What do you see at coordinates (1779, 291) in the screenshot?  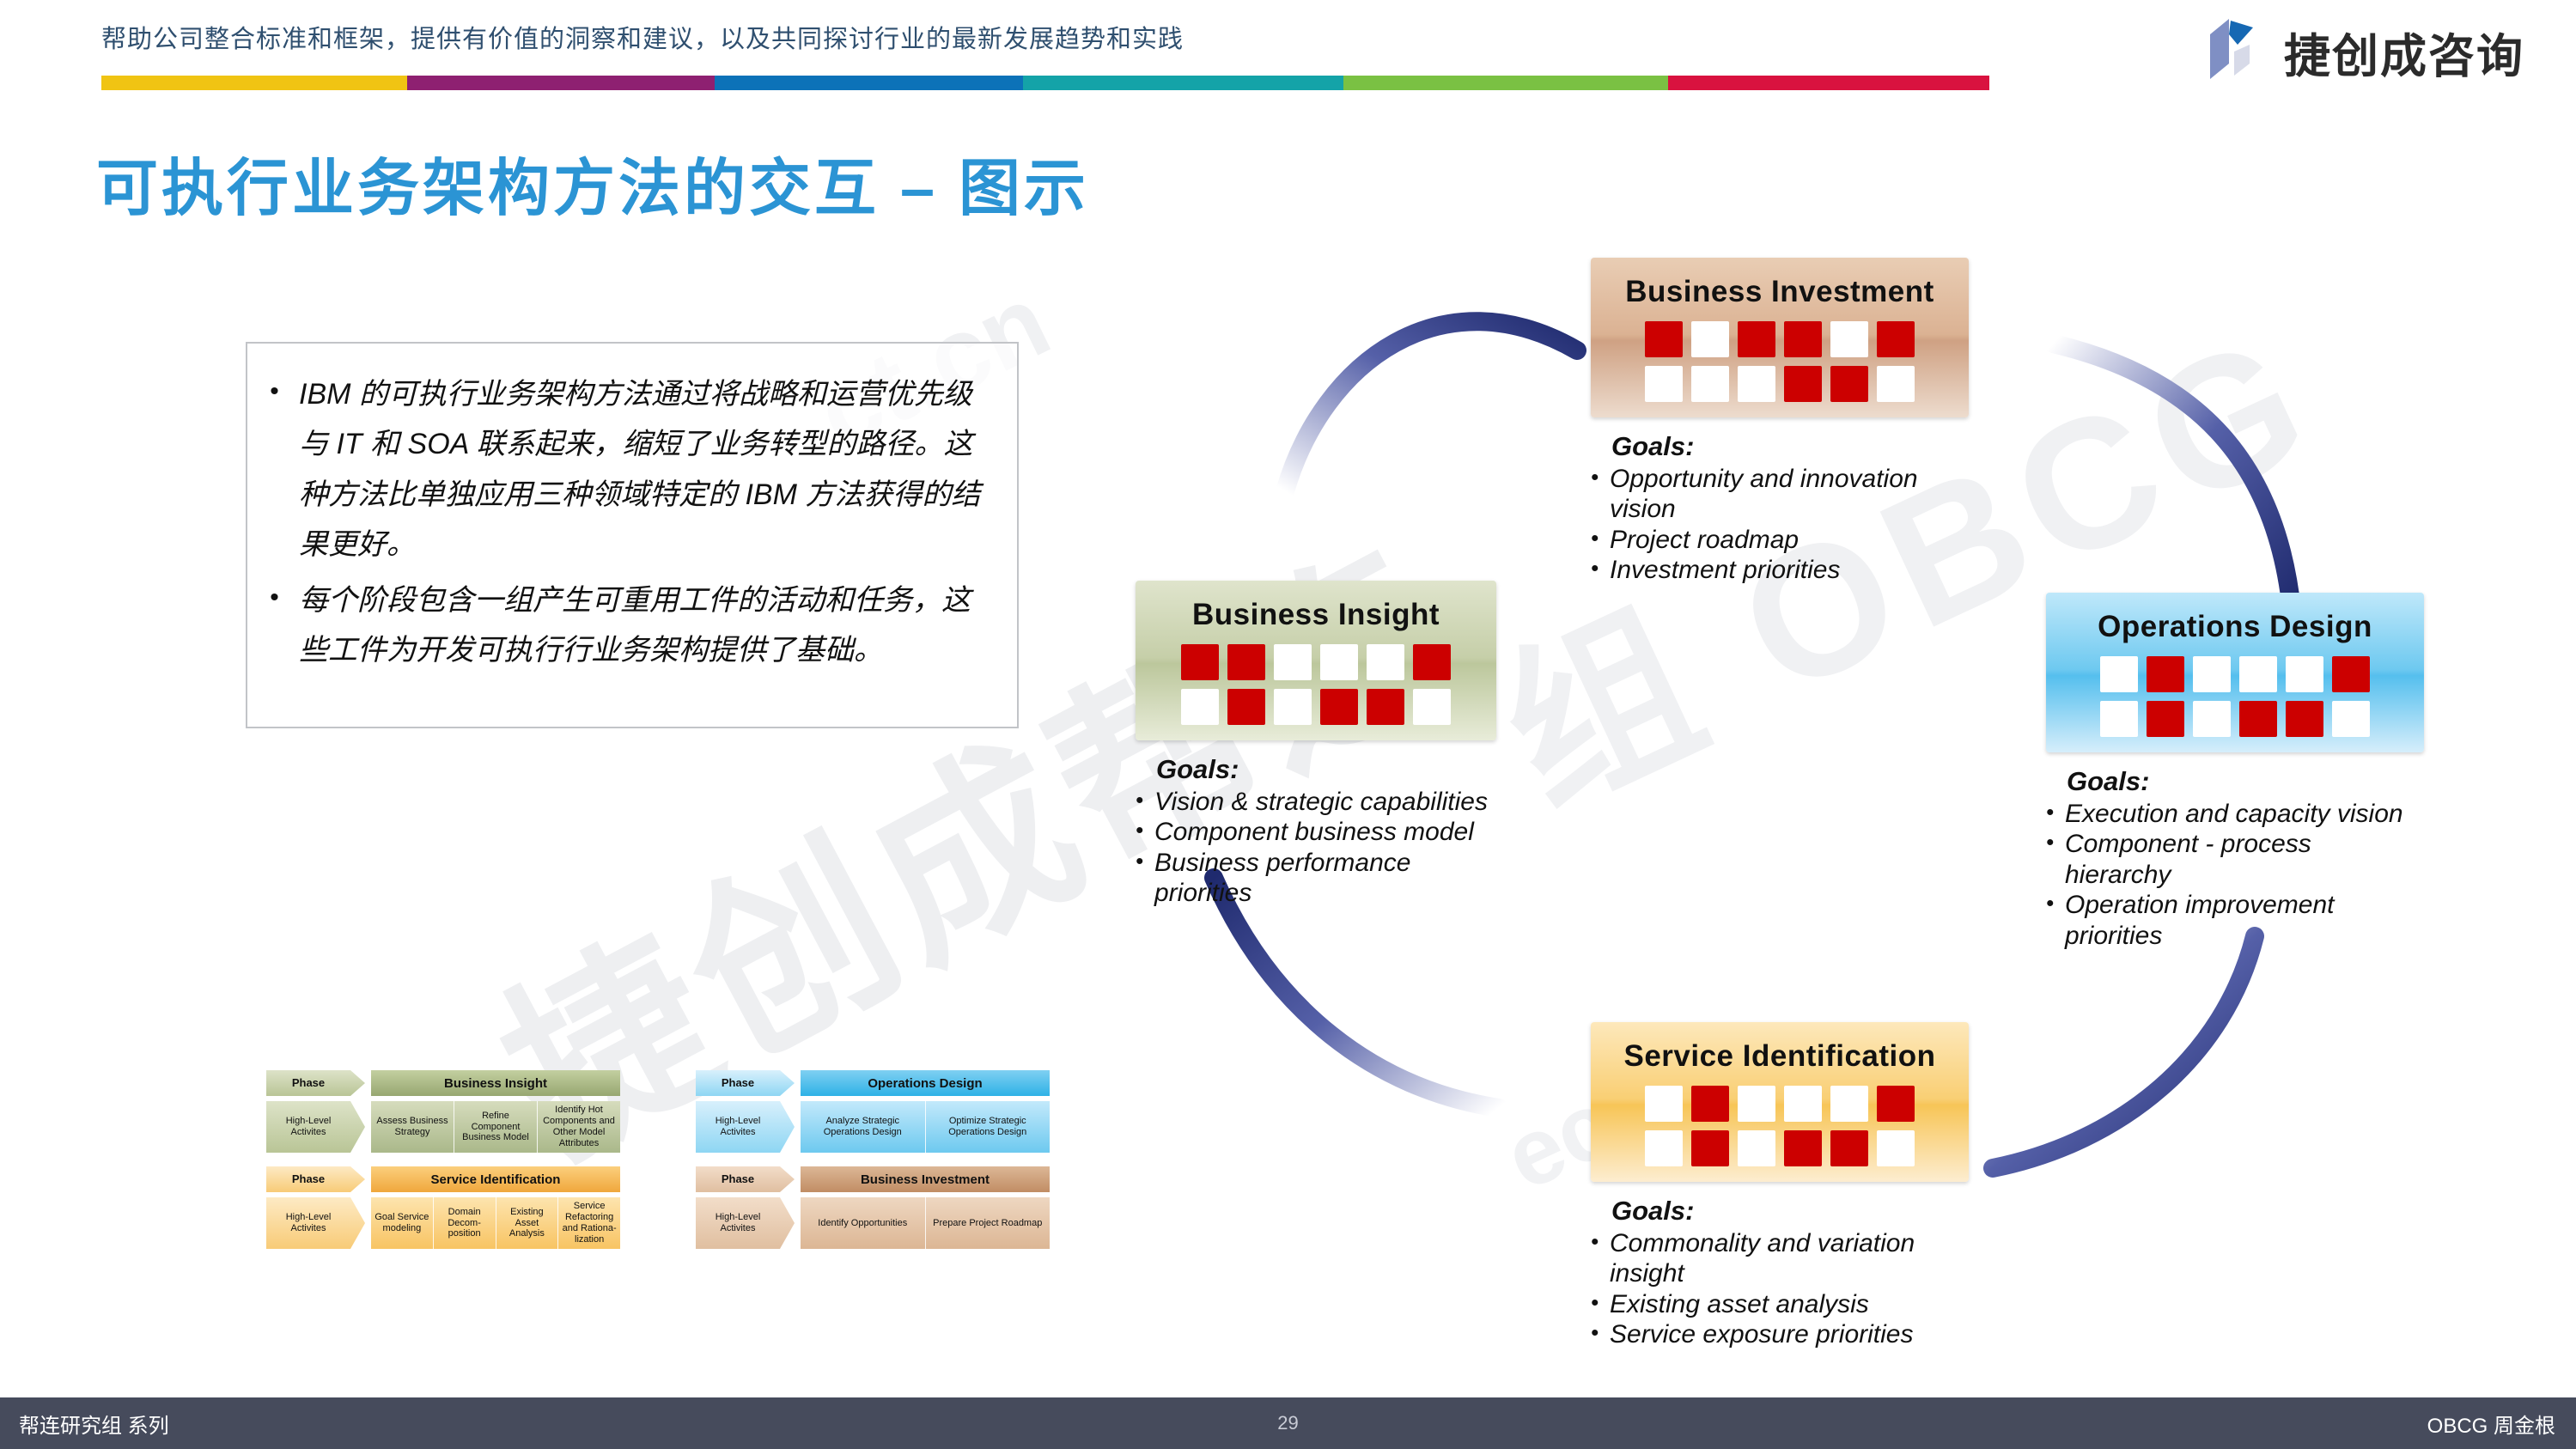 I see `cycle-box-title: Business Investment` at bounding box center [1779, 291].